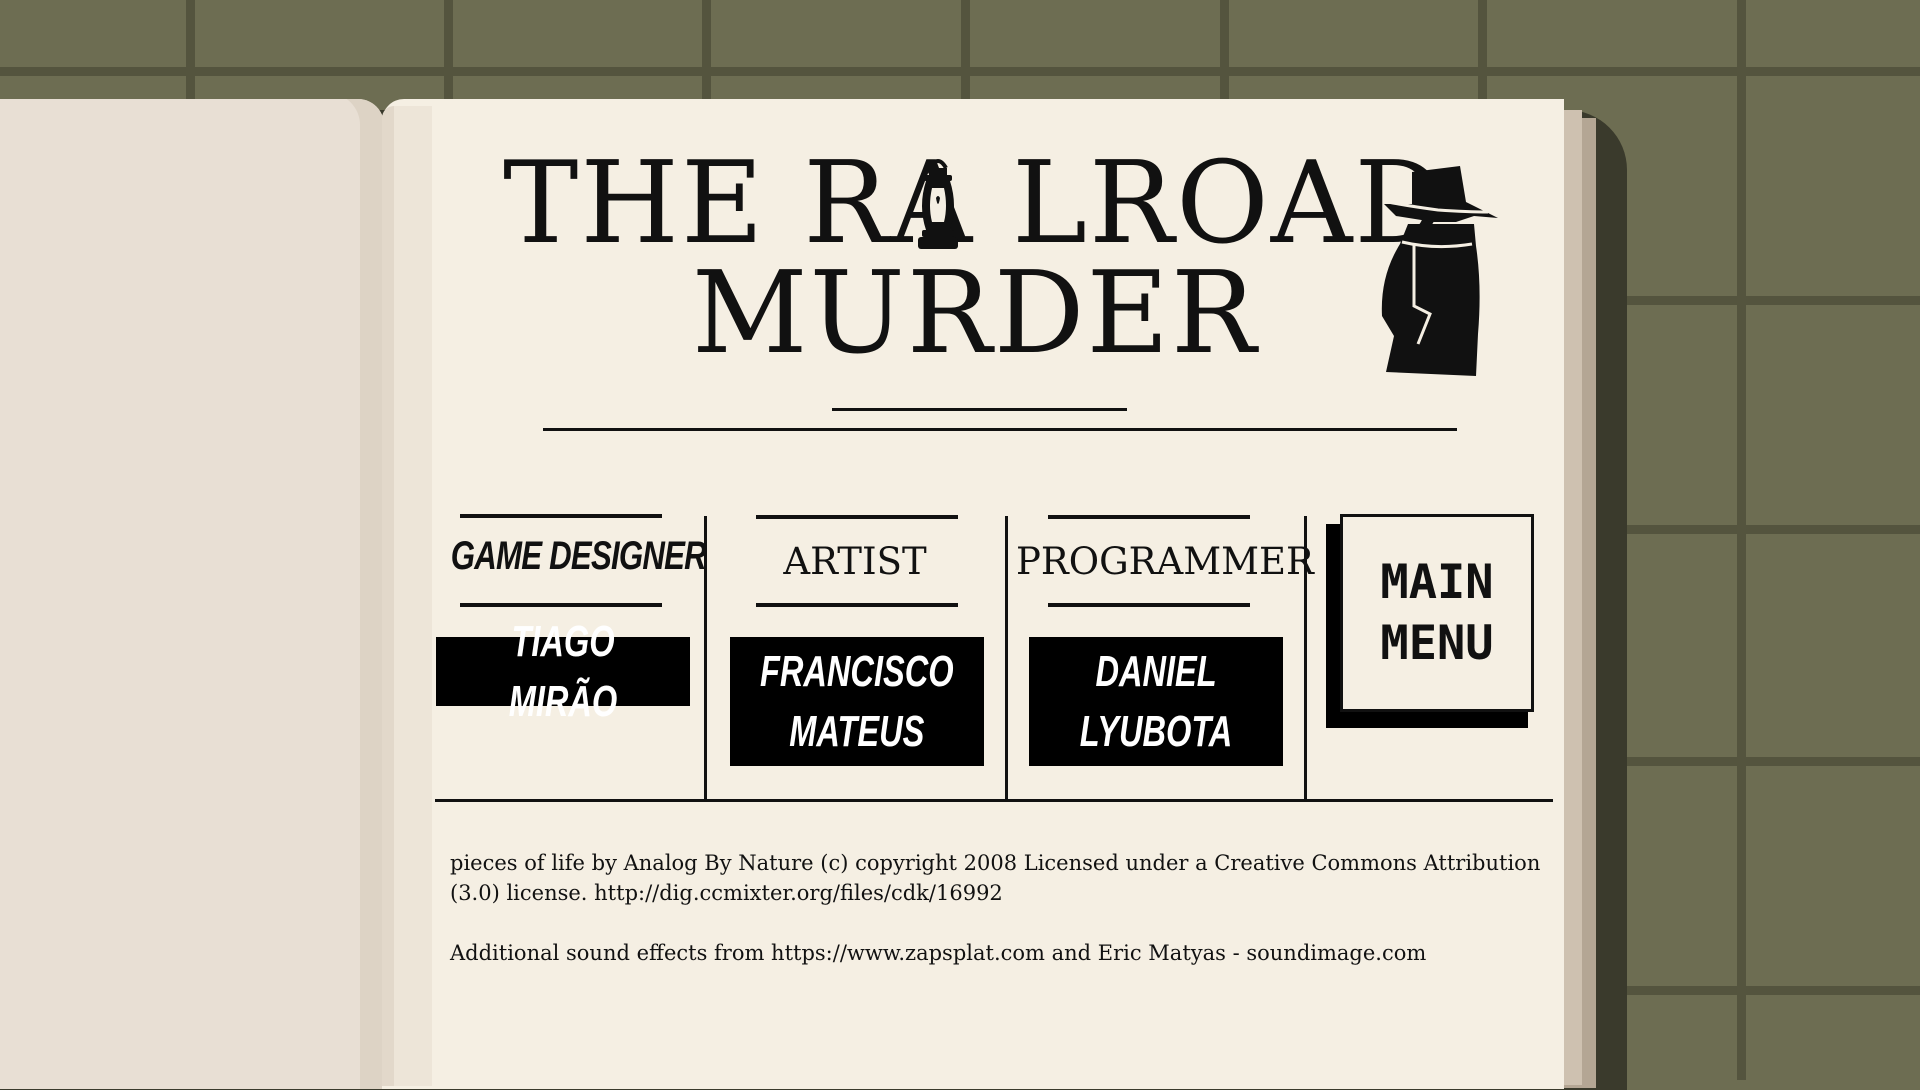 The width and height of the screenshot is (1920, 1090). I want to click on name-text: TIAGO MIRÃO, so click(563, 671).